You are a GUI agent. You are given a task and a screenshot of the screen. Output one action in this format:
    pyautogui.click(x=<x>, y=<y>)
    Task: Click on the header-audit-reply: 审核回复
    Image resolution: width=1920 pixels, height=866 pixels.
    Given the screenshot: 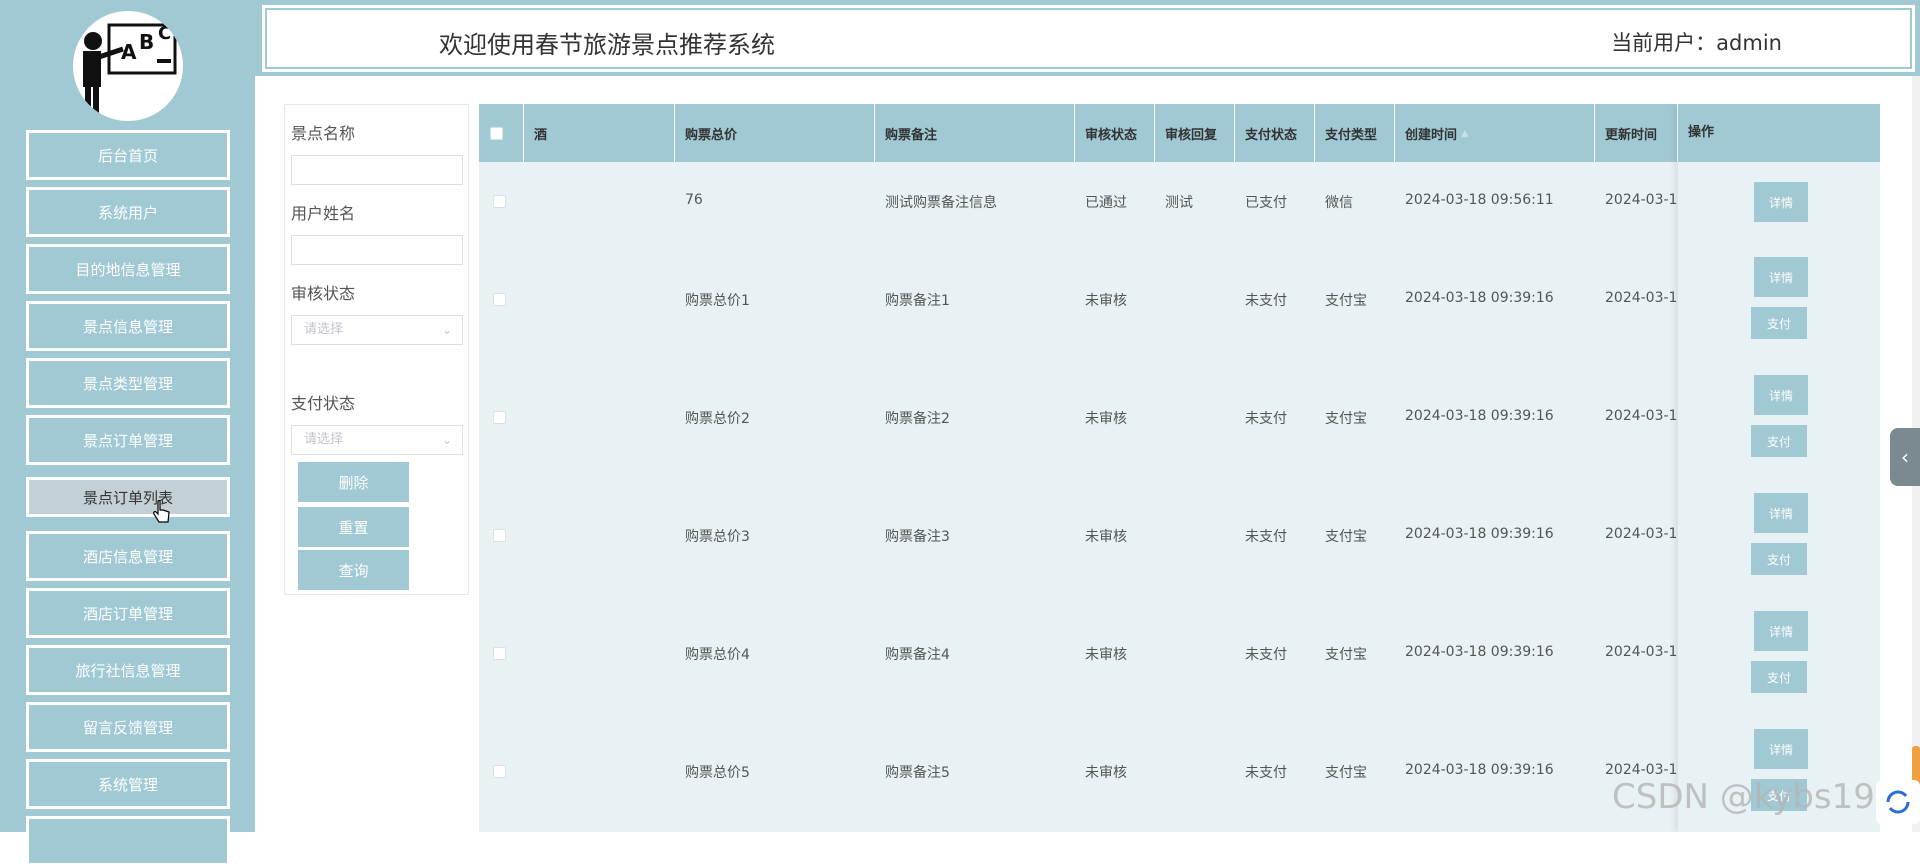 What is the action you would take?
    pyautogui.click(x=1195, y=133)
    